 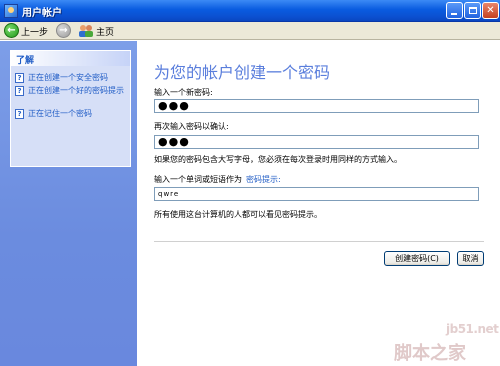 I want to click on hint-visibility-note: 所有使用这台计算机的人都可以看见密码提示。, so click(x=238, y=214).